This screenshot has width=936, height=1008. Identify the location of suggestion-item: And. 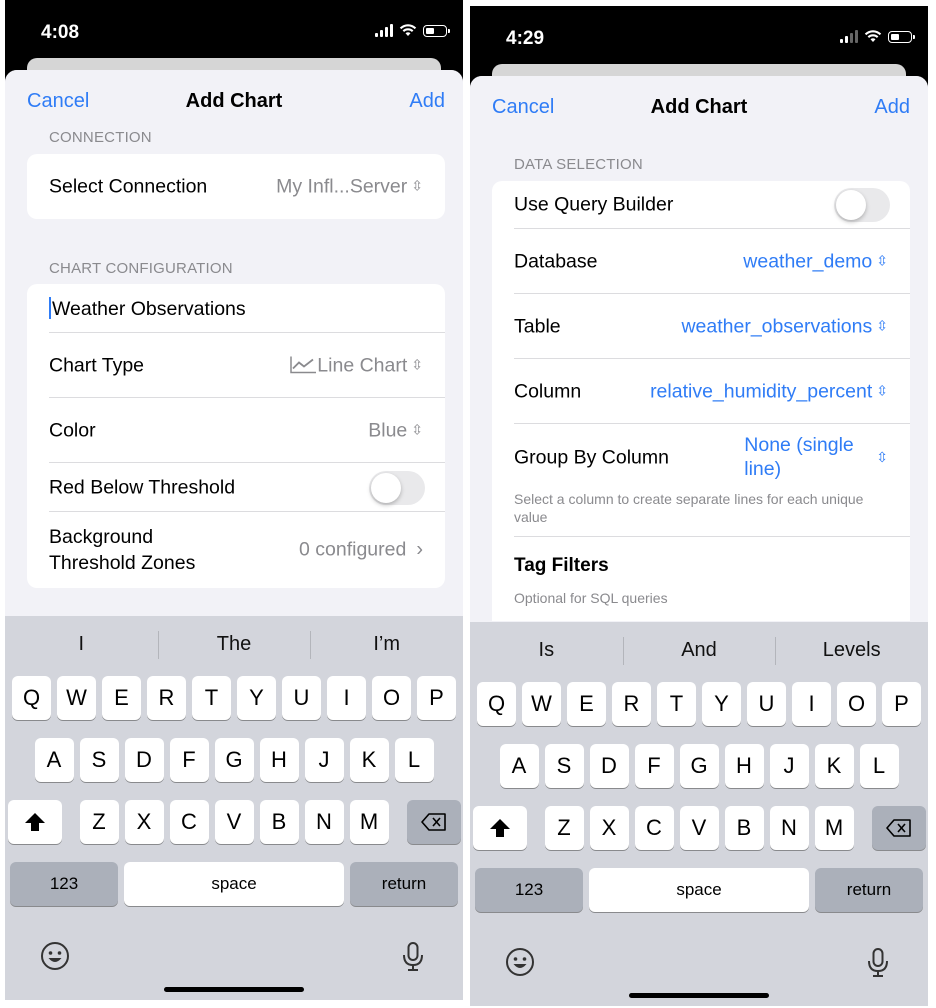
(699, 651).